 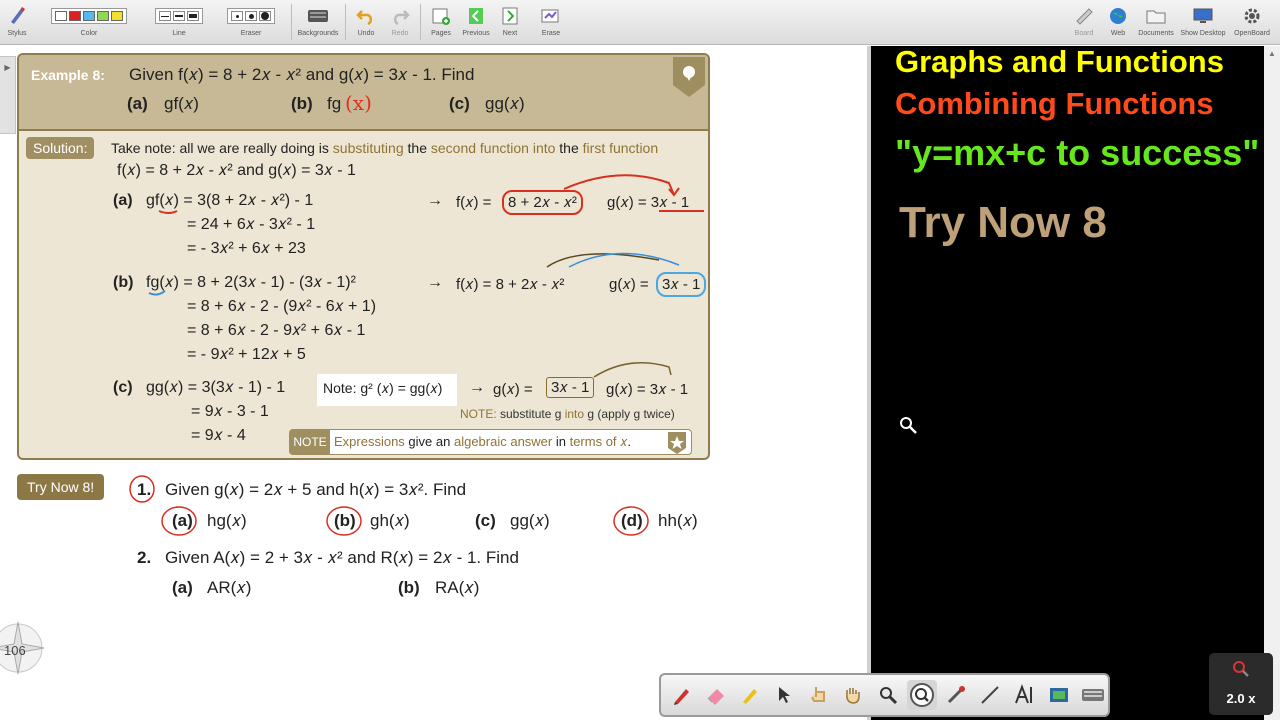 What do you see at coordinates (251, 16) in the screenshot?
I see `eraser-medium-option` at bounding box center [251, 16].